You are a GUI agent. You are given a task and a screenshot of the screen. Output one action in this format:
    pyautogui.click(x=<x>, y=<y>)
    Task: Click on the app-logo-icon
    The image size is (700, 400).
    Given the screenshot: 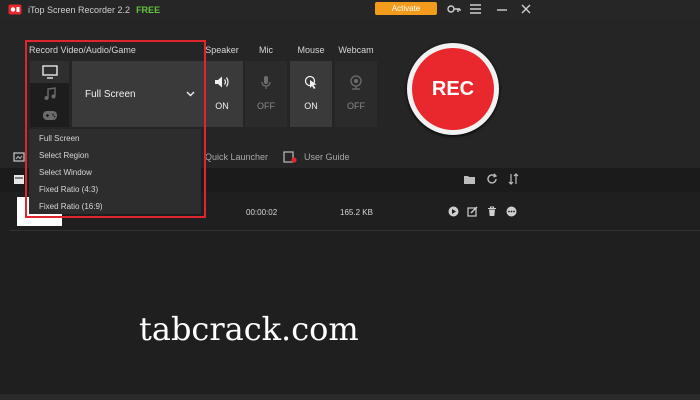 What is the action you would take?
    pyautogui.click(x=15, y=9)
    